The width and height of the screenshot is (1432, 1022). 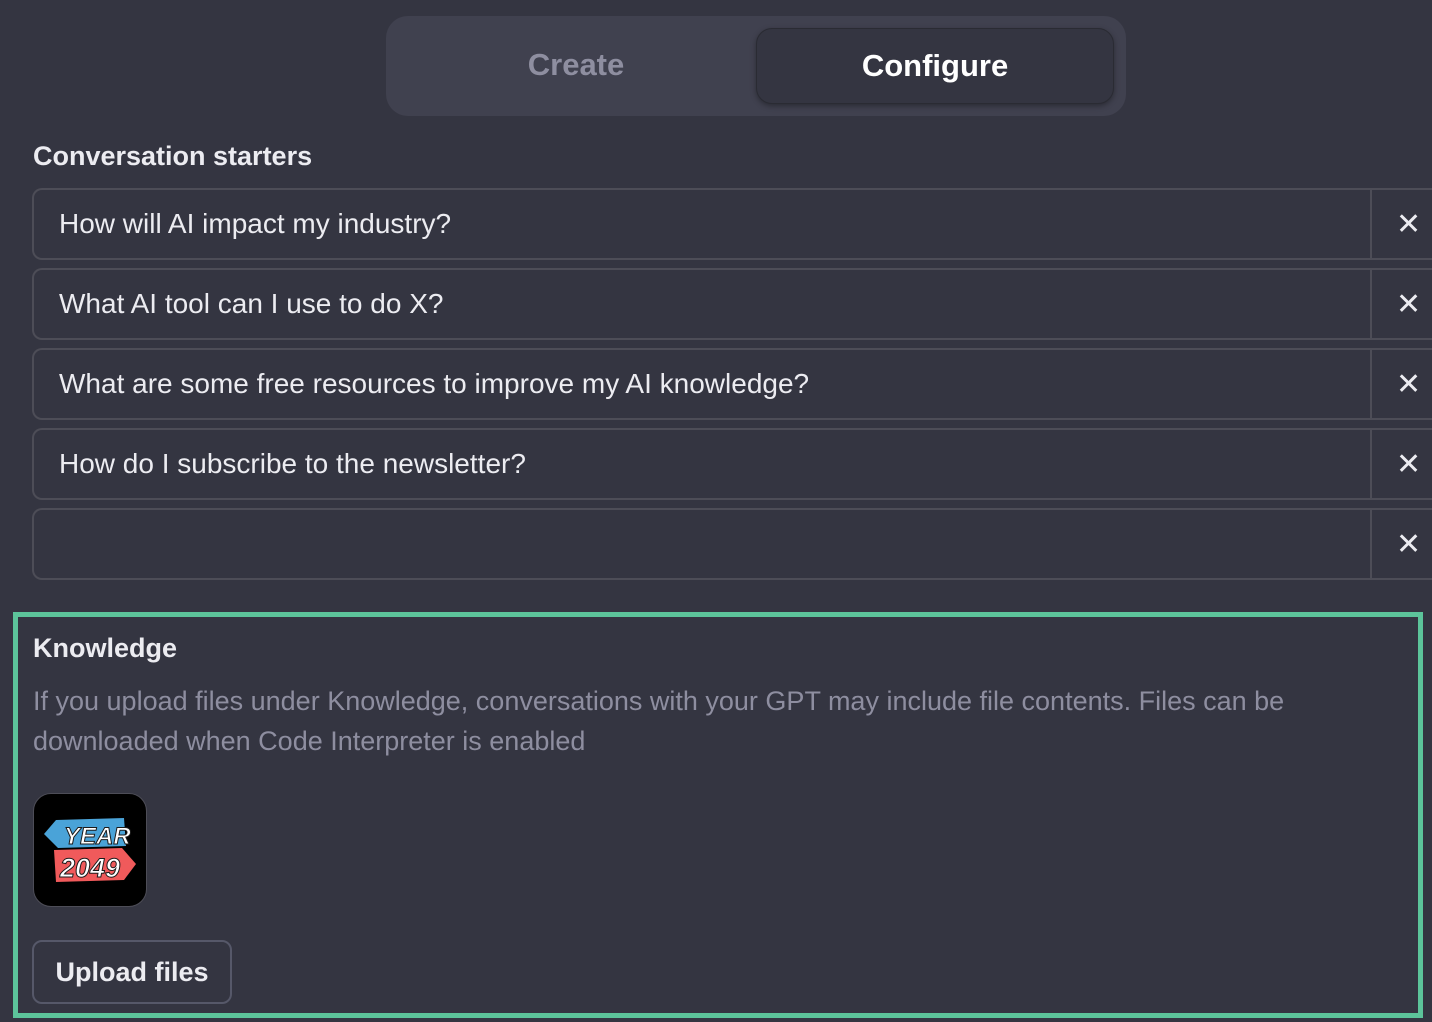 I want to click on tab-create: Create, so click(x=576, y=65).